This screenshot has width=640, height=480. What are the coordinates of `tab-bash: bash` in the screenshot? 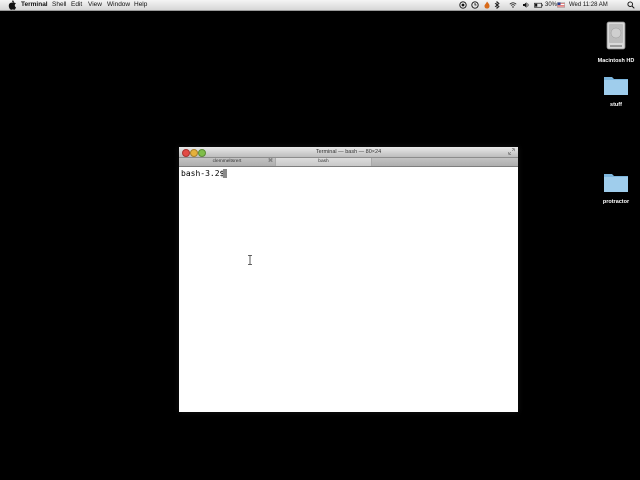 It's located at (323, 162).